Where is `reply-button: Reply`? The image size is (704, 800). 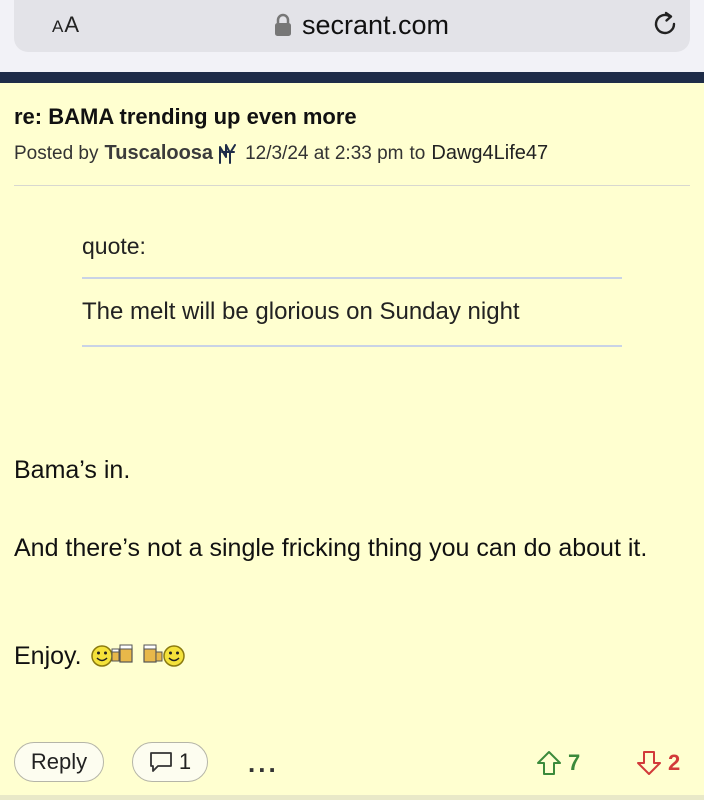
reply-button: Reply is located at coordinates (59, 762).